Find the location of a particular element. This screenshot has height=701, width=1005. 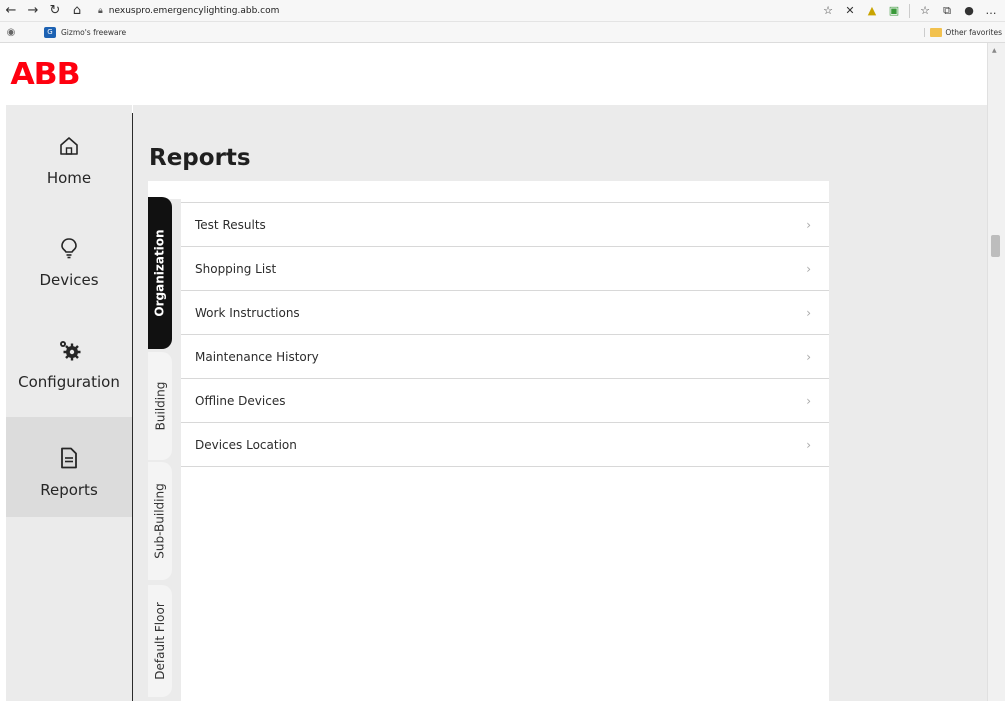

sidebar-item-home: Home is located at coordinates (69, 155).